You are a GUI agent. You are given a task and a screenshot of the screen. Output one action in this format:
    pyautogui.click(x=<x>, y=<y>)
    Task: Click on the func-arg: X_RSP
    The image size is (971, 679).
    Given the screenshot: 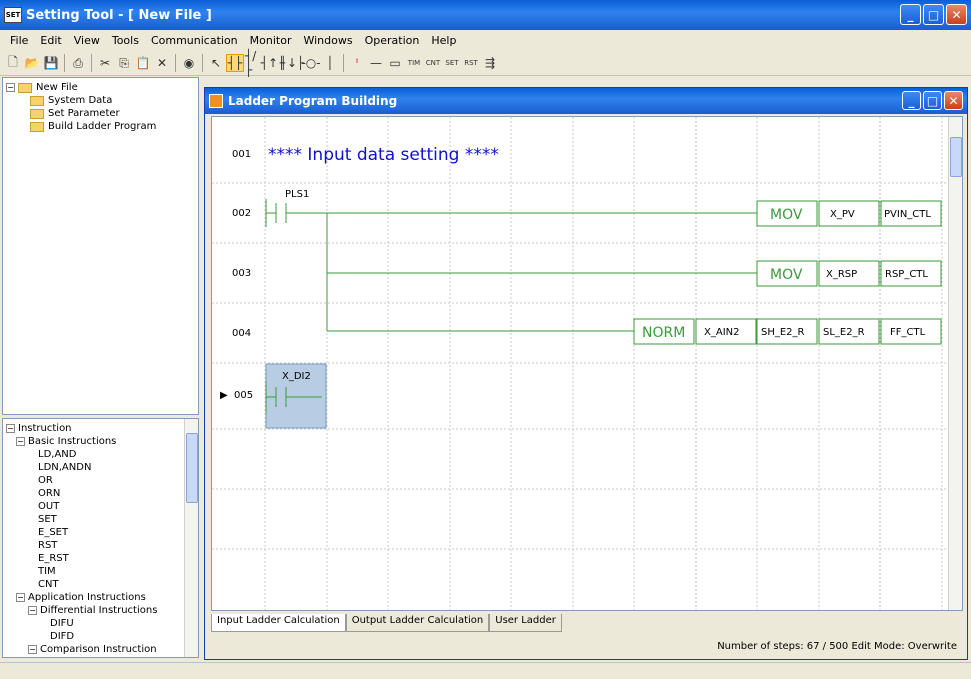 What is the action you would take?
    pyautogui.click(x=841, y=274)
    